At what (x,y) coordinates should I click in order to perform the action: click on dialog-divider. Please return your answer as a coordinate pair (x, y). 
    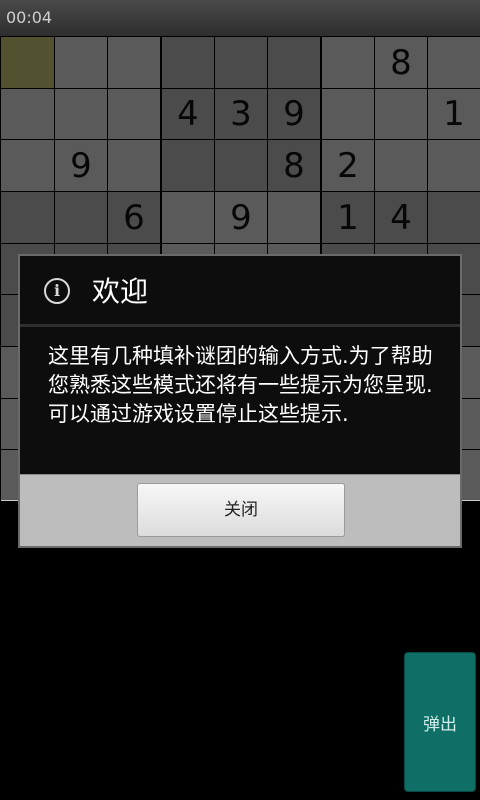
    Looking at the image, I should click on (240, 325).